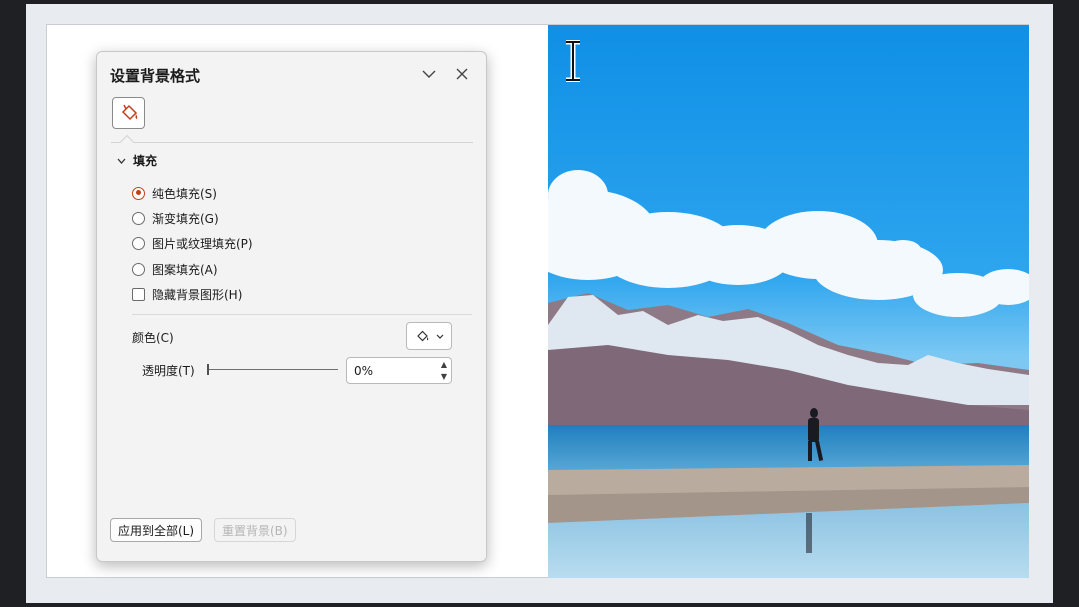 This screenshot has width=1079, height=607. I want to click on spin-up-icon: ▲, so click(444, 364).